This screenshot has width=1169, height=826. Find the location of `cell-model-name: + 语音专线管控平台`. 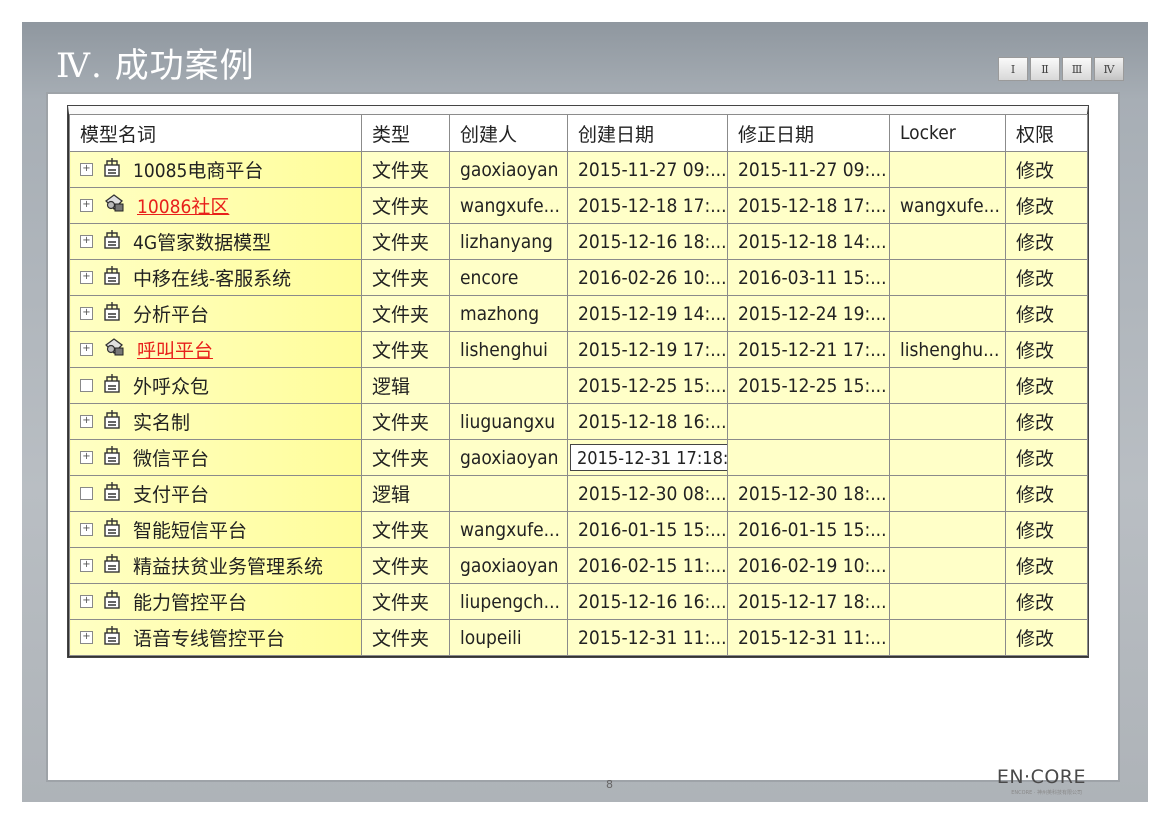

cell-model-name: + 语音专线管控平台 is located at coordinates (215, 637).